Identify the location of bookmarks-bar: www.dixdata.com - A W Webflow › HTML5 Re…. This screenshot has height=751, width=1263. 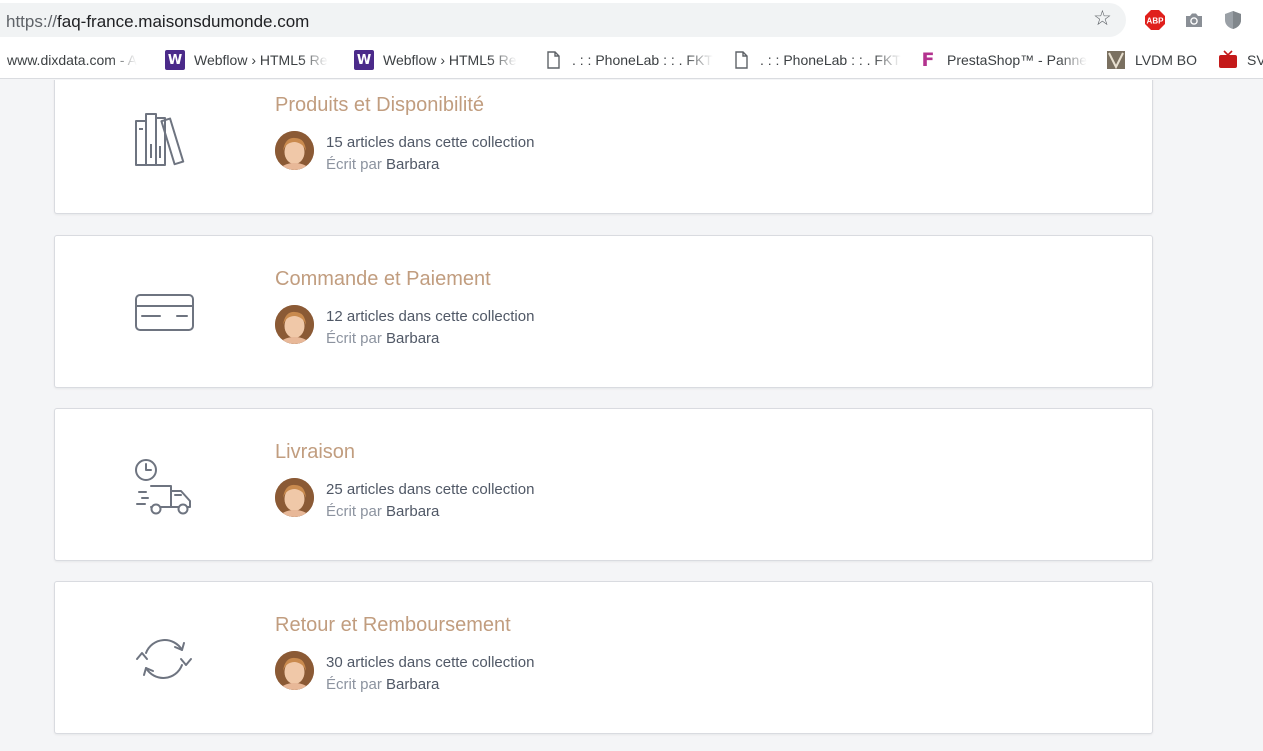
(631, 59).